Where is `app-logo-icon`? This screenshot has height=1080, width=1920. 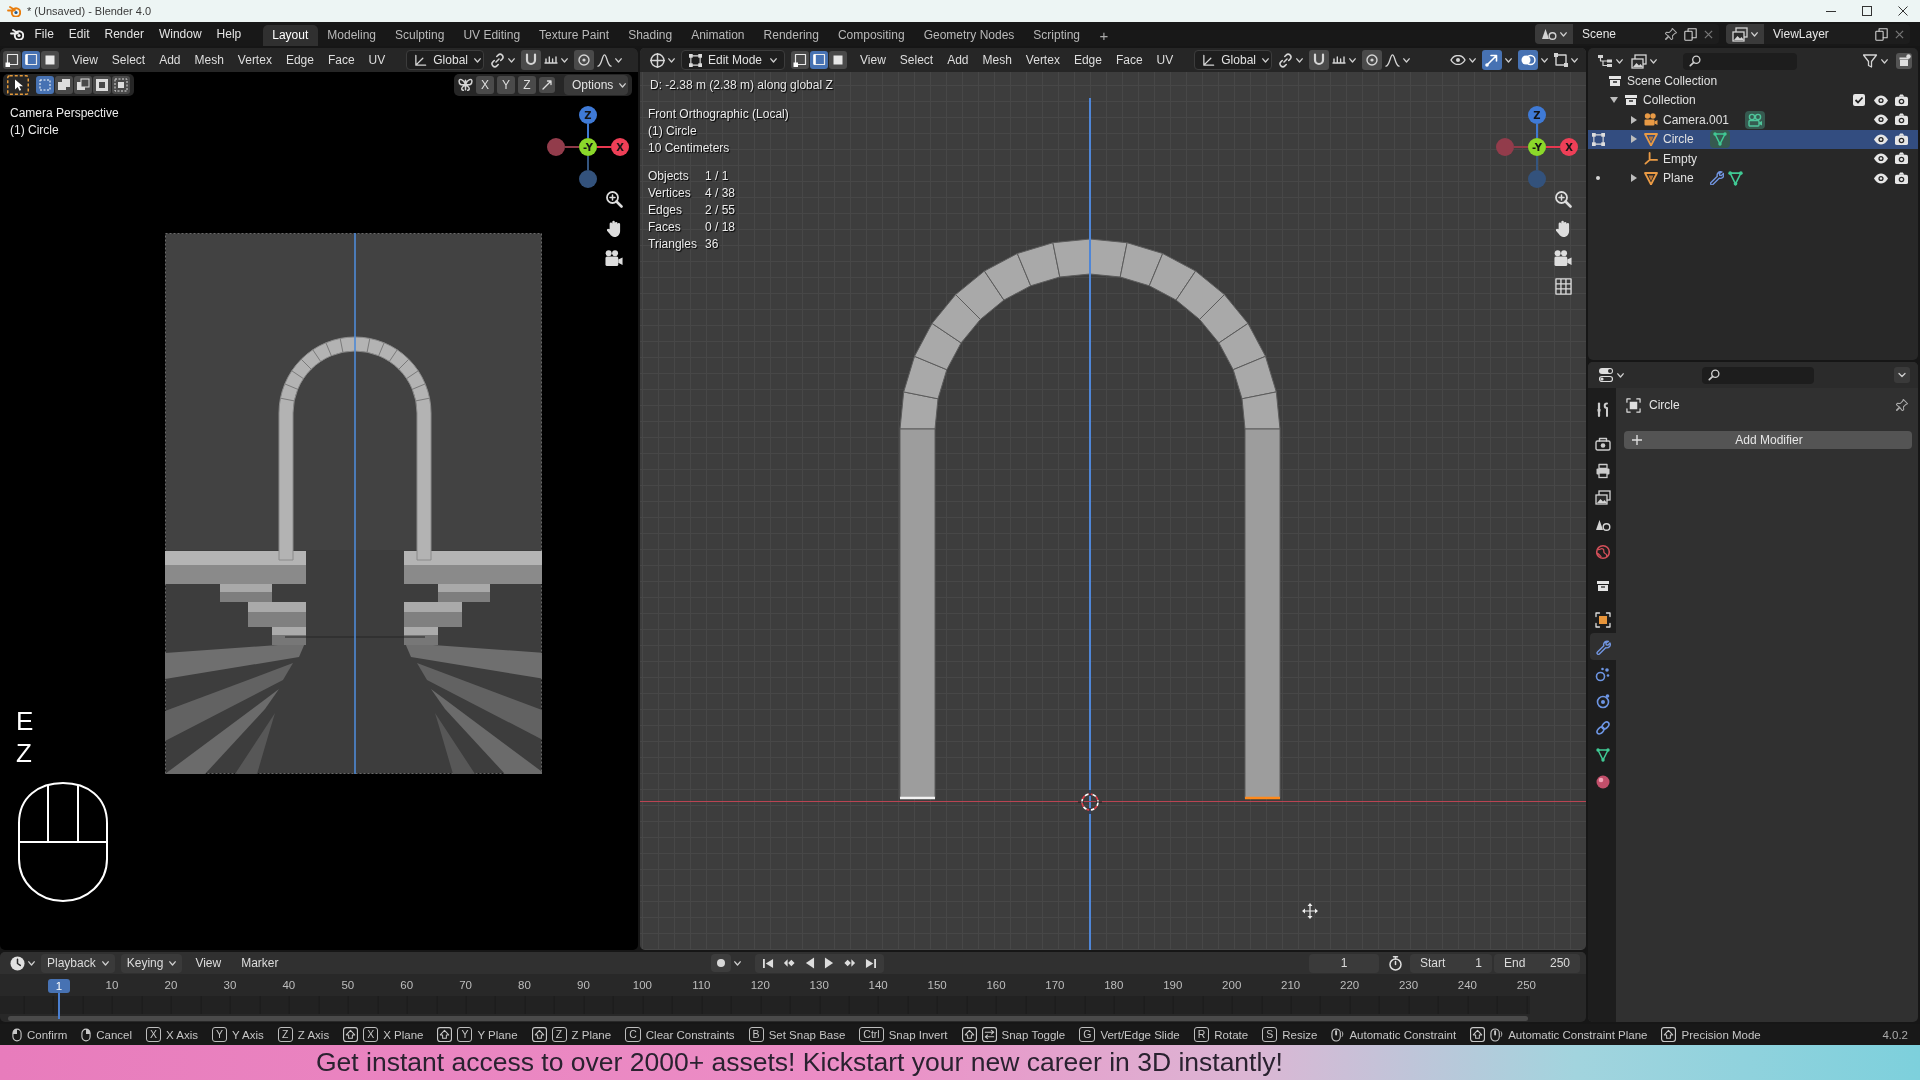
app-logo-icon is located at coordinates (17, 34).